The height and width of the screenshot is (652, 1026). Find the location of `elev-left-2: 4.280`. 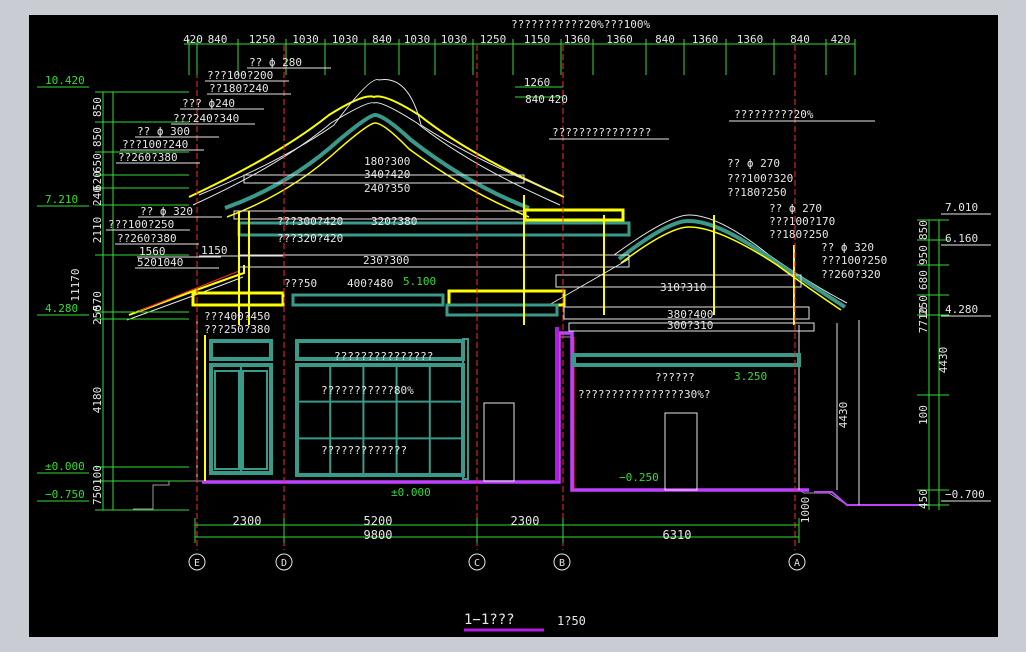

elev-left-2: 4.280 is located at coordinates (61, 308).